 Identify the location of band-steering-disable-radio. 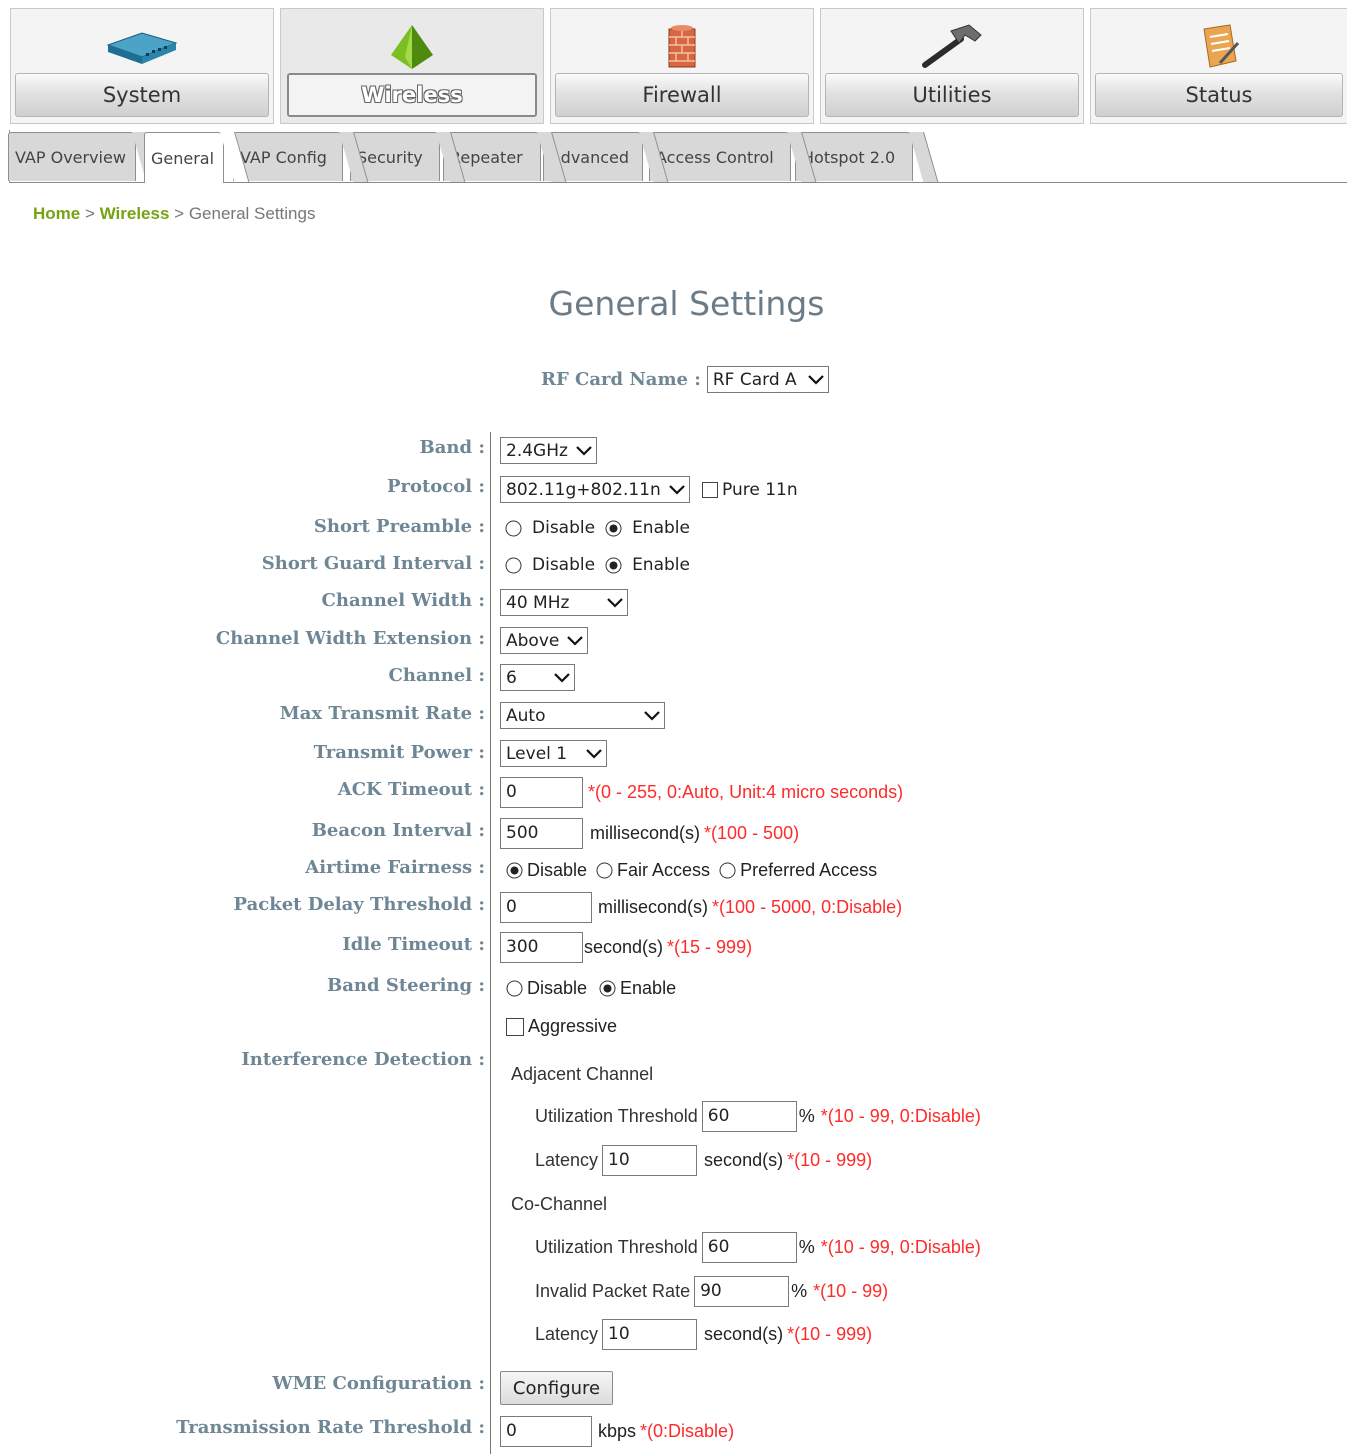
(514, 988).